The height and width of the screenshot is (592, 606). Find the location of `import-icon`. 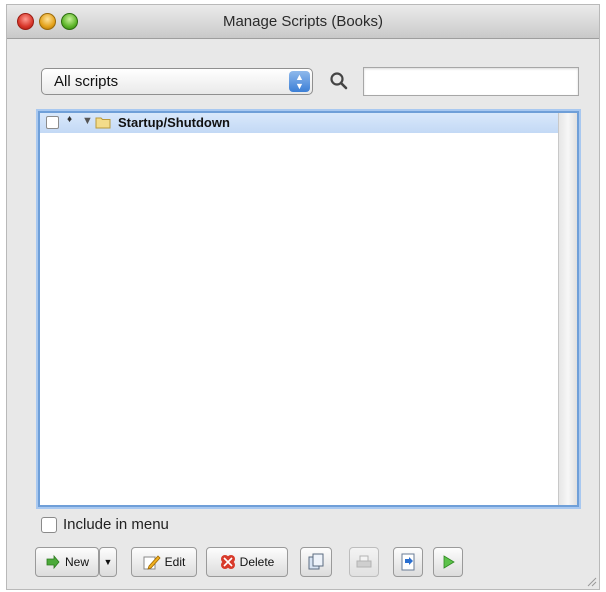

import-icon is located at coordinates (408, 562).